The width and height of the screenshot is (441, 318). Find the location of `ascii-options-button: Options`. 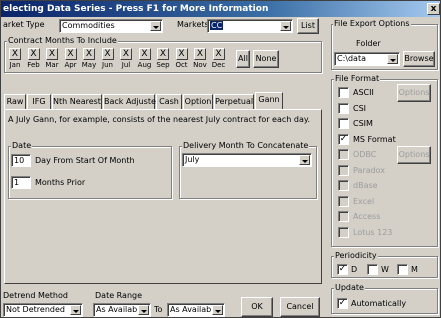

ascii-options-button: Options is located at coordinates (414, 93).